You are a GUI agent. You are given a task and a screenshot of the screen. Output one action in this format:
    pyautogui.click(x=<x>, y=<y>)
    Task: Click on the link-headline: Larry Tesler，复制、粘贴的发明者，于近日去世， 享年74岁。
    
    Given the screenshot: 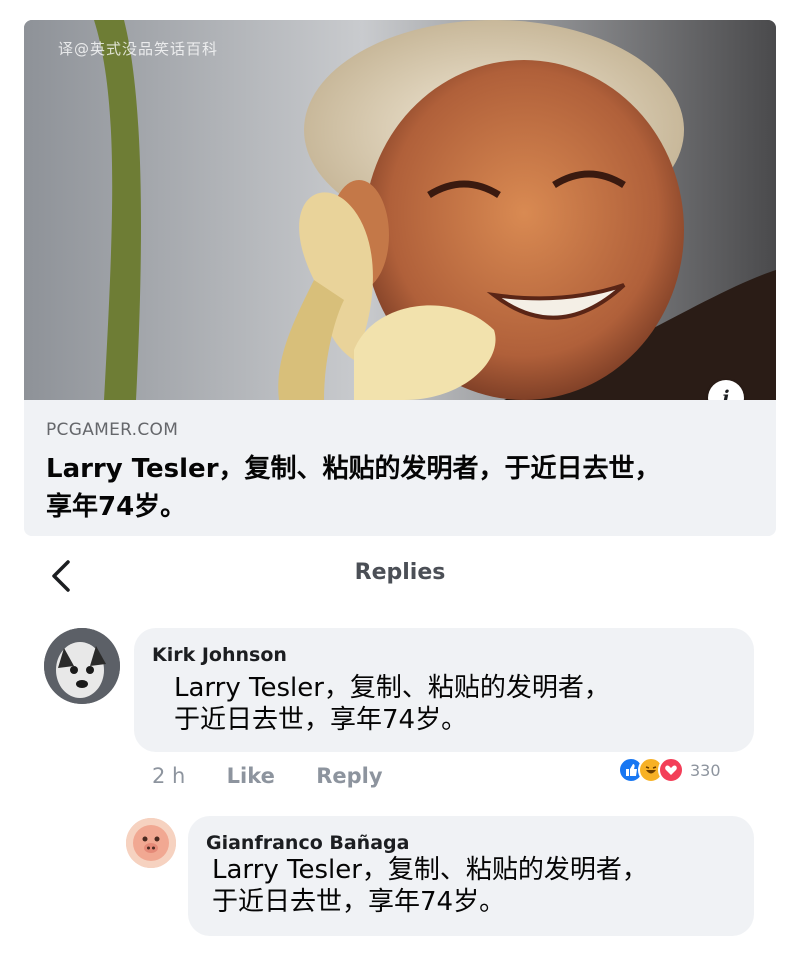 What is the action you would take?
    pyautogui.click(x=400, y=488)
    